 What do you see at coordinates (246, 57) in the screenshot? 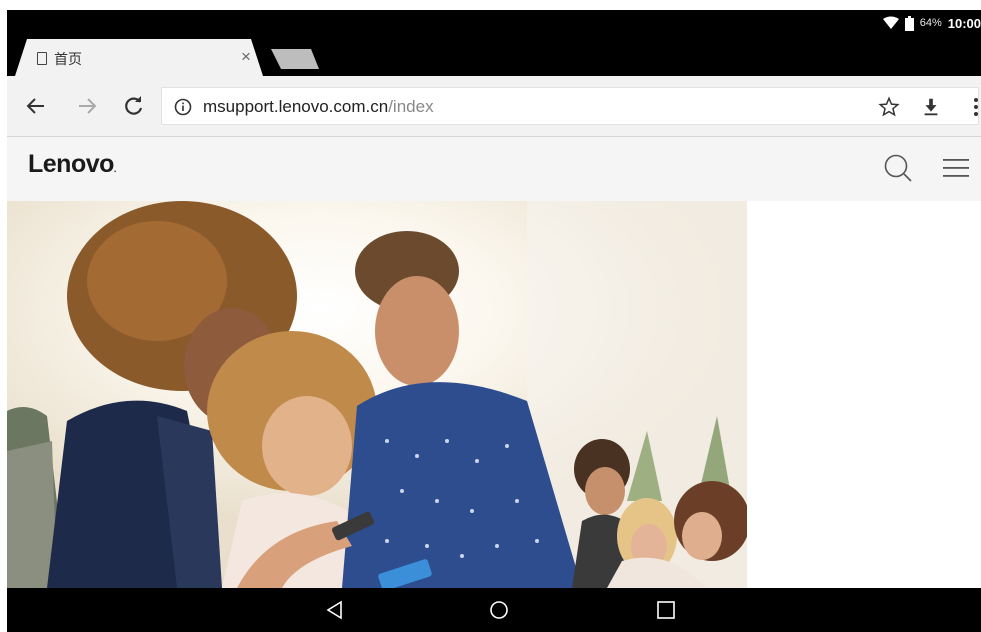
I see `close-icon: ×` at bounding box center [246, 57].